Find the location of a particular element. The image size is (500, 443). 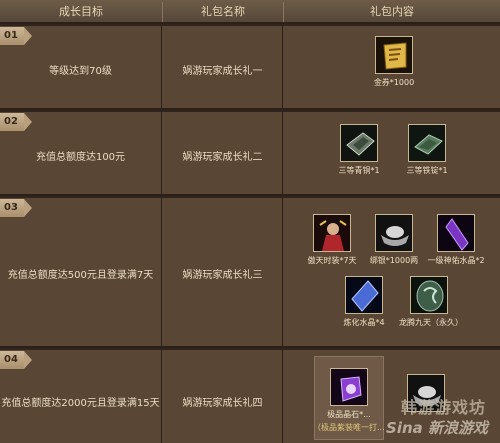

gift-item-label: 三等铁锭*1 is located at coordinates (427, 170).